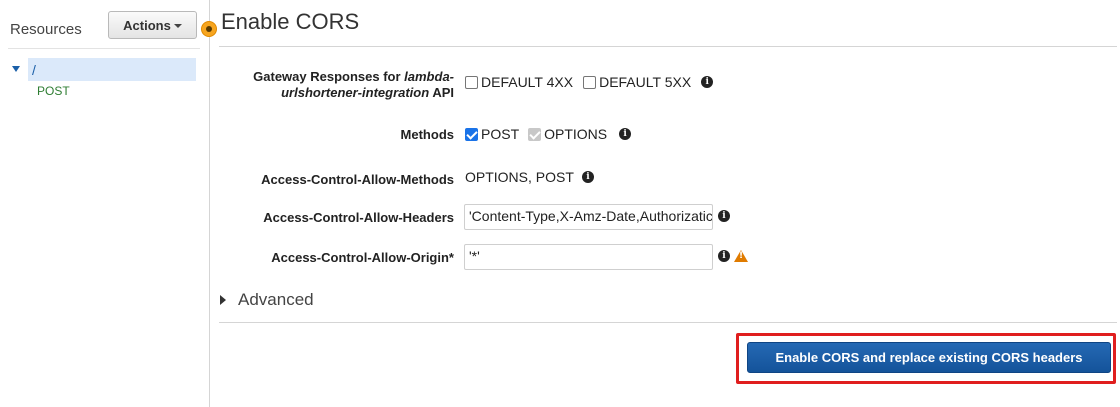 This screenshot has width=1120, height=407. What do you see at coordinates (34, 69) in the screenshot?
I see `resource-root-label: /` at bounding box center [34, 69].